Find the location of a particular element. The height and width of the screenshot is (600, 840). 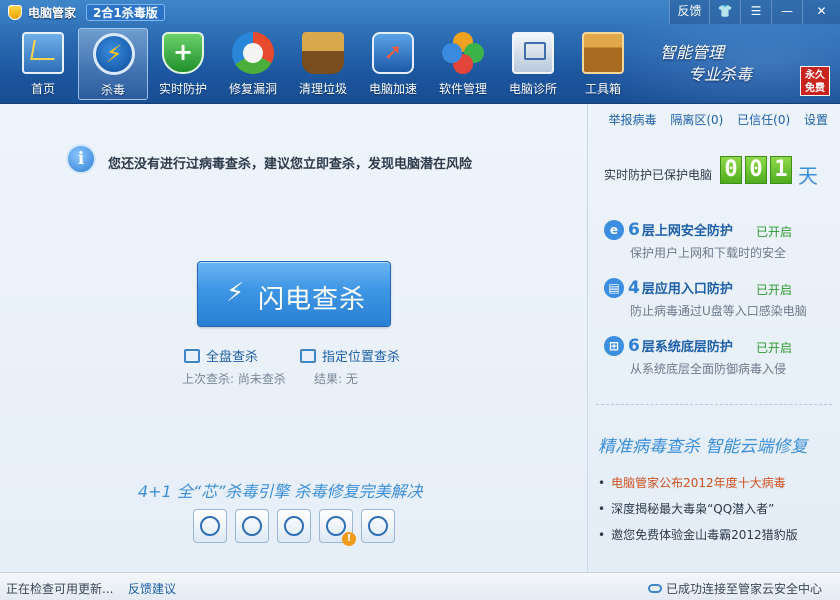

right-links: 举报病毒 隔离区(0) 已信任(0) 设置 is located at coordinates (713, 119).